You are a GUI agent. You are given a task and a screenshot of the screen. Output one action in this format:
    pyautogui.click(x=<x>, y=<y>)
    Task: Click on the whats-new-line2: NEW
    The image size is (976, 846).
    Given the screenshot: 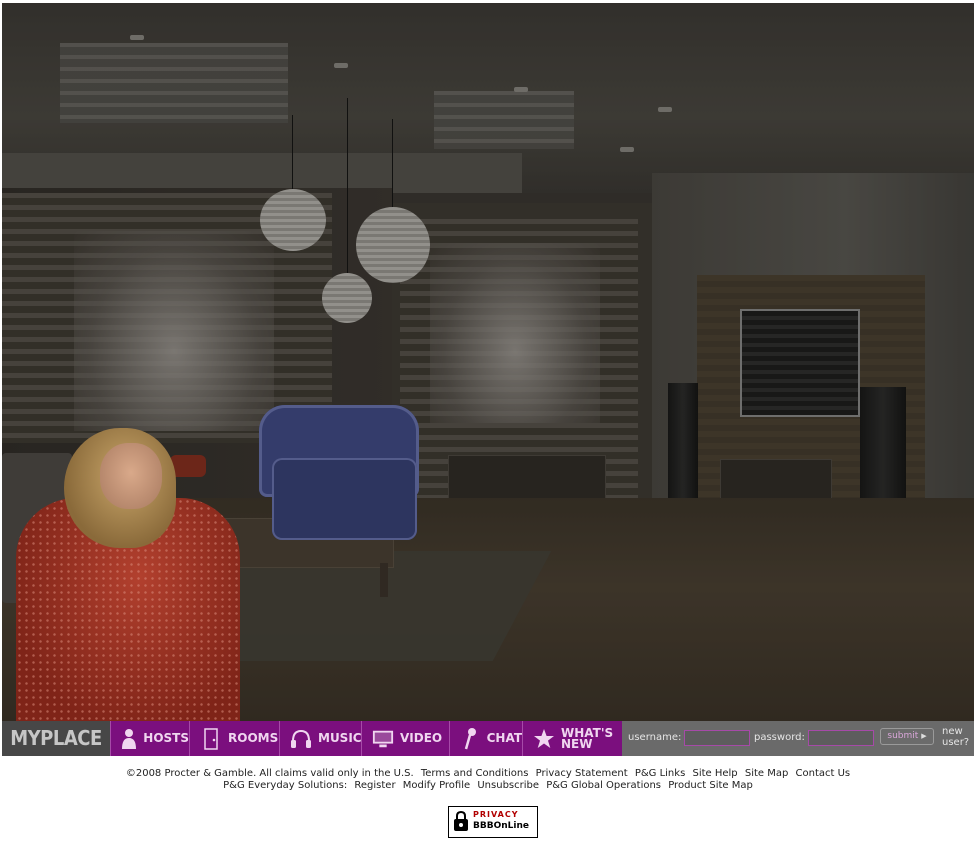 What is the action you would take?
    pyautogui.click(x=577, y=743)
    